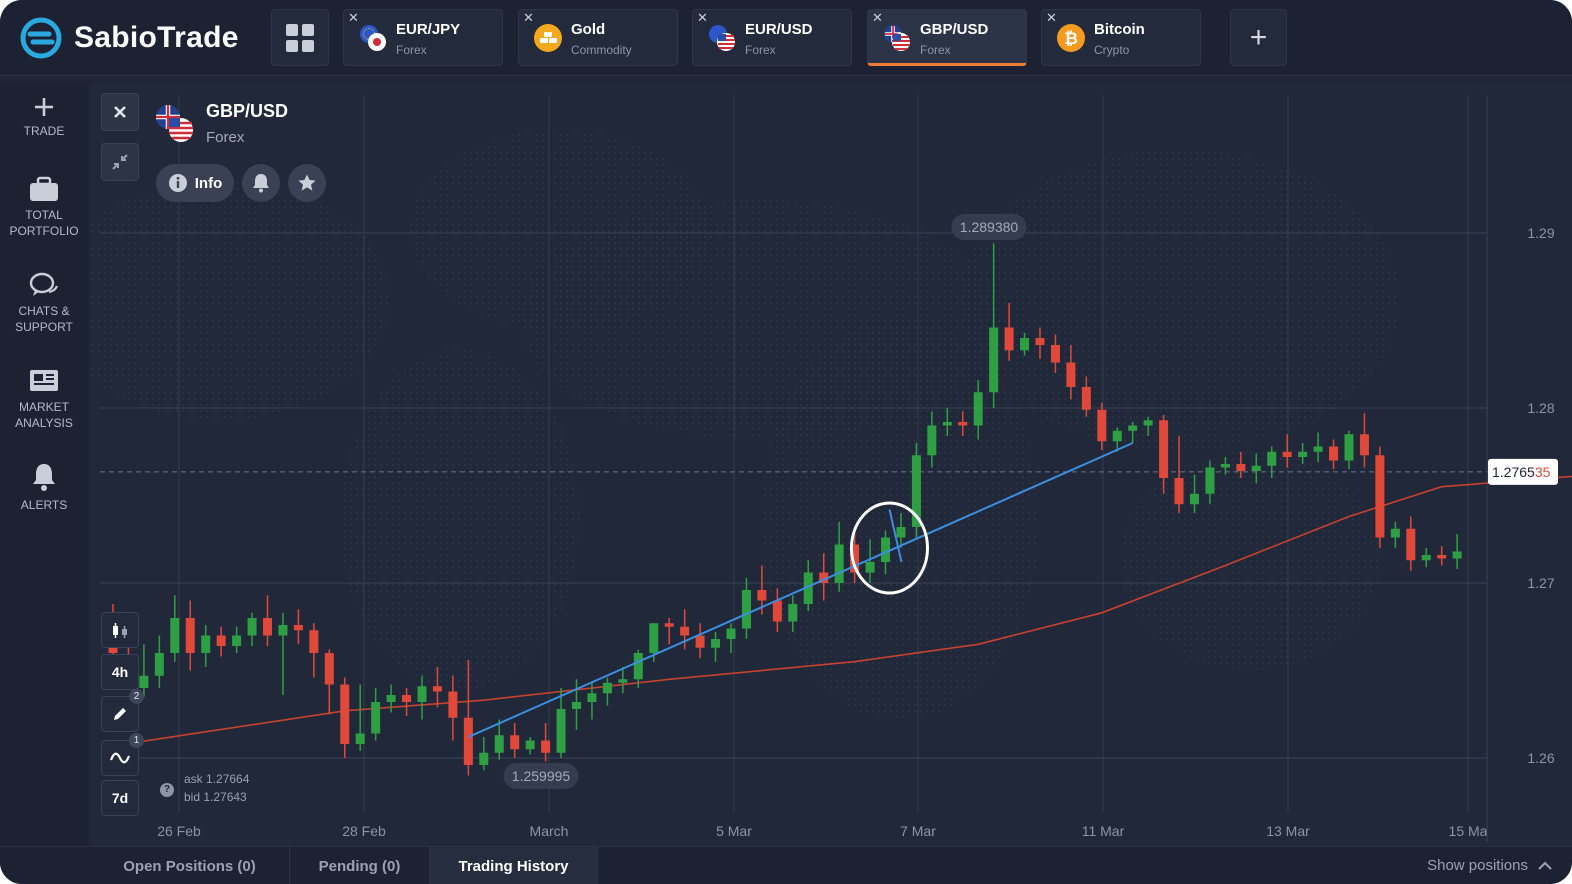 Image resolution: width=1572 pixels, height=884 pixels. What do you see at coordinates (44, 188) in the screenshot?
I see `briefcase-icon` at bounding box center [44, 188].